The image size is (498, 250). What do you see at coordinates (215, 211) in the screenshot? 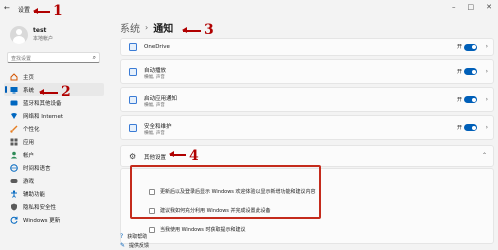
I see `checkbox-label: 建议我如何充分利用 Windows 并完成设置此设备` at bounding box center [215, 211].